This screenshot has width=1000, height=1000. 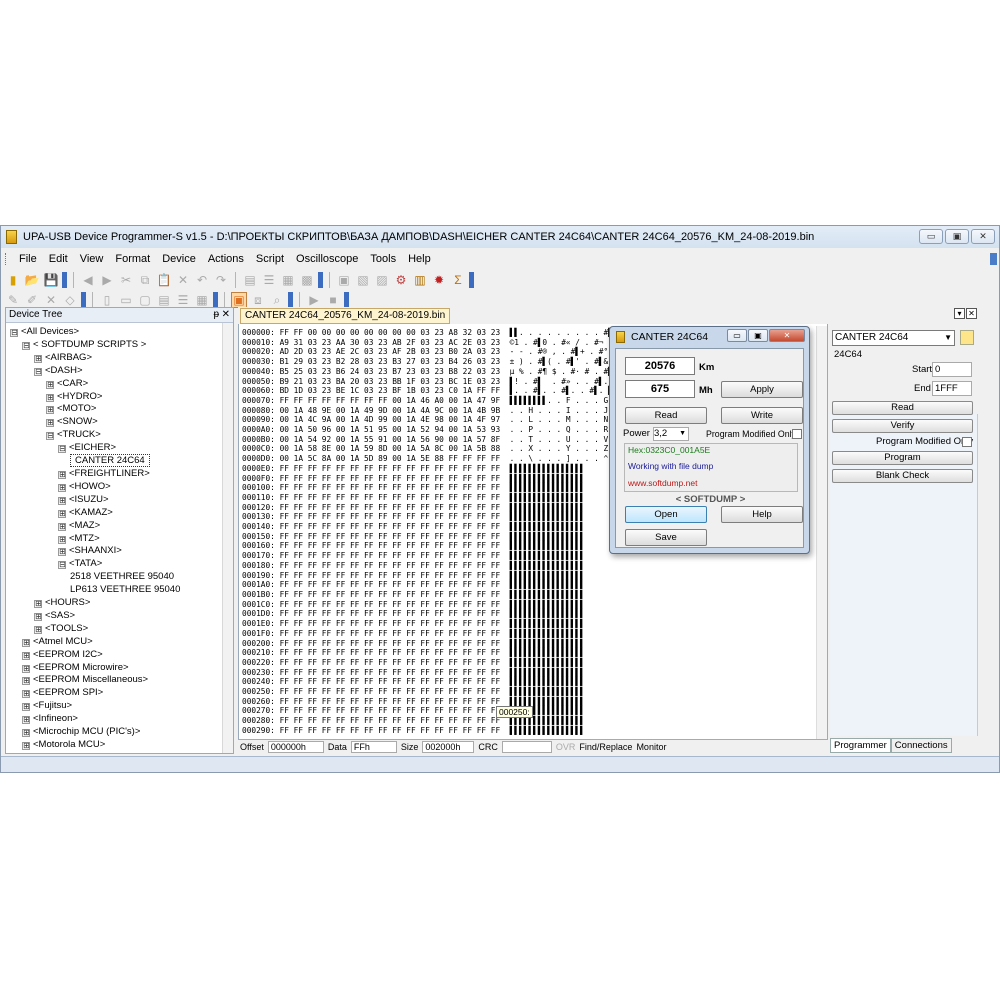 What do you see at coordinates (119, 590) in the screenshot?
I see `tree-node: LP613 VEETHREE 95040` at bounding box center [119, 590].